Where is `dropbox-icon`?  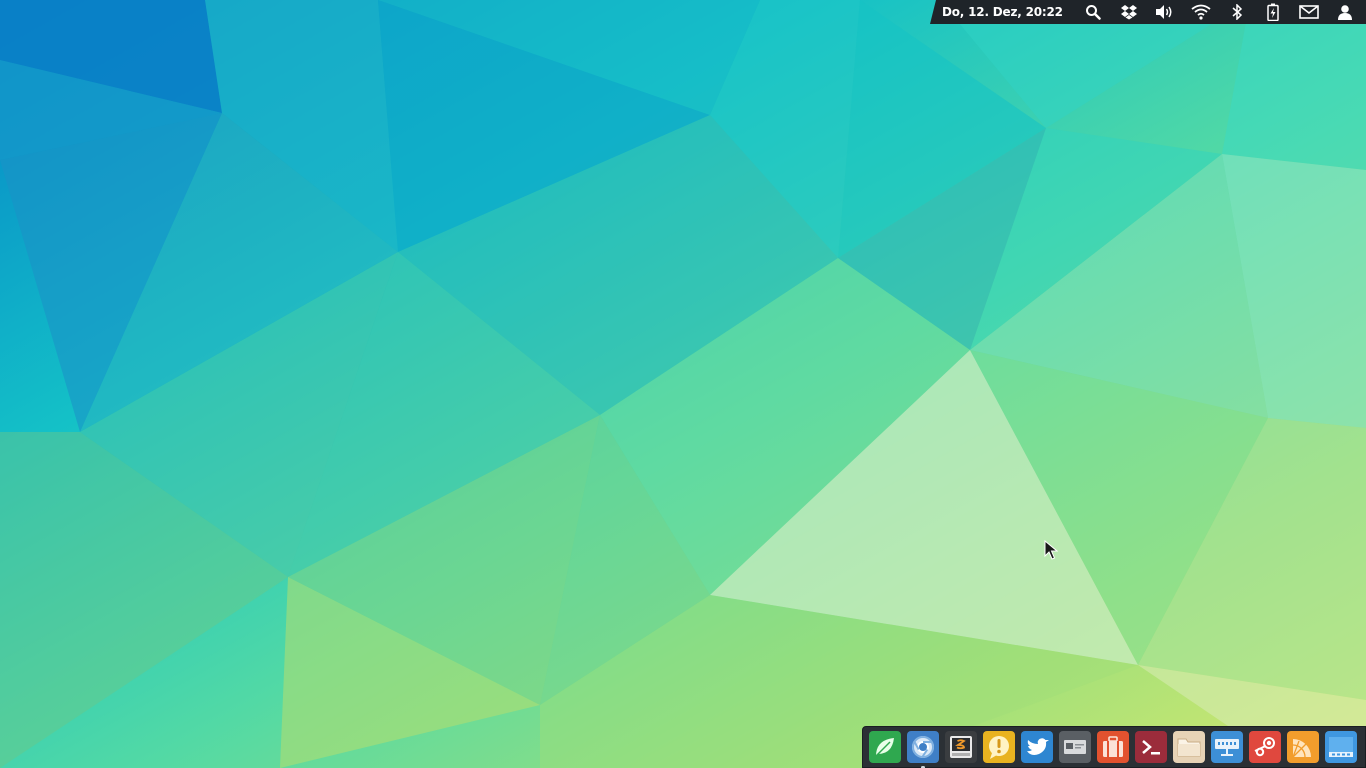
dropbox-icon is located at coordinates (1129, 12).